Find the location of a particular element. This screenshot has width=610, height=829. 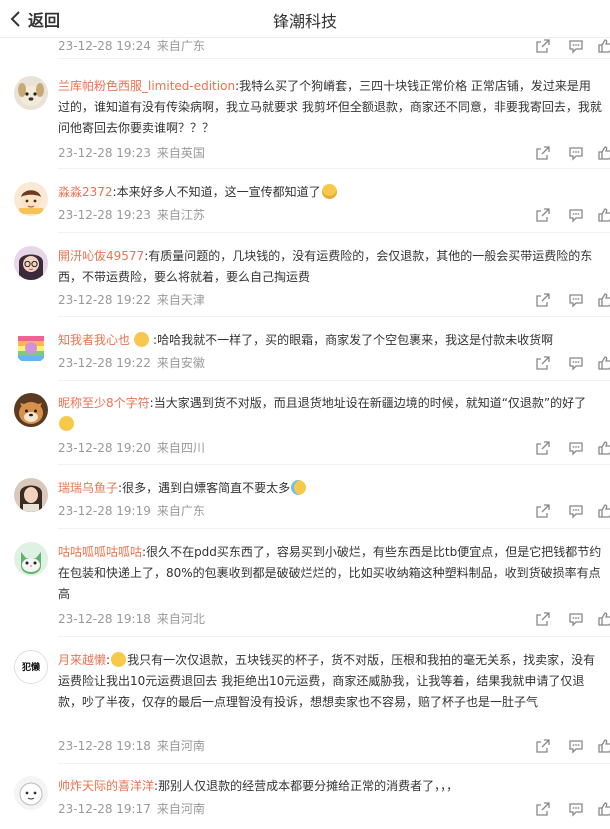

comment-username: 淼淼2372 is located at coordinates (85, 192).